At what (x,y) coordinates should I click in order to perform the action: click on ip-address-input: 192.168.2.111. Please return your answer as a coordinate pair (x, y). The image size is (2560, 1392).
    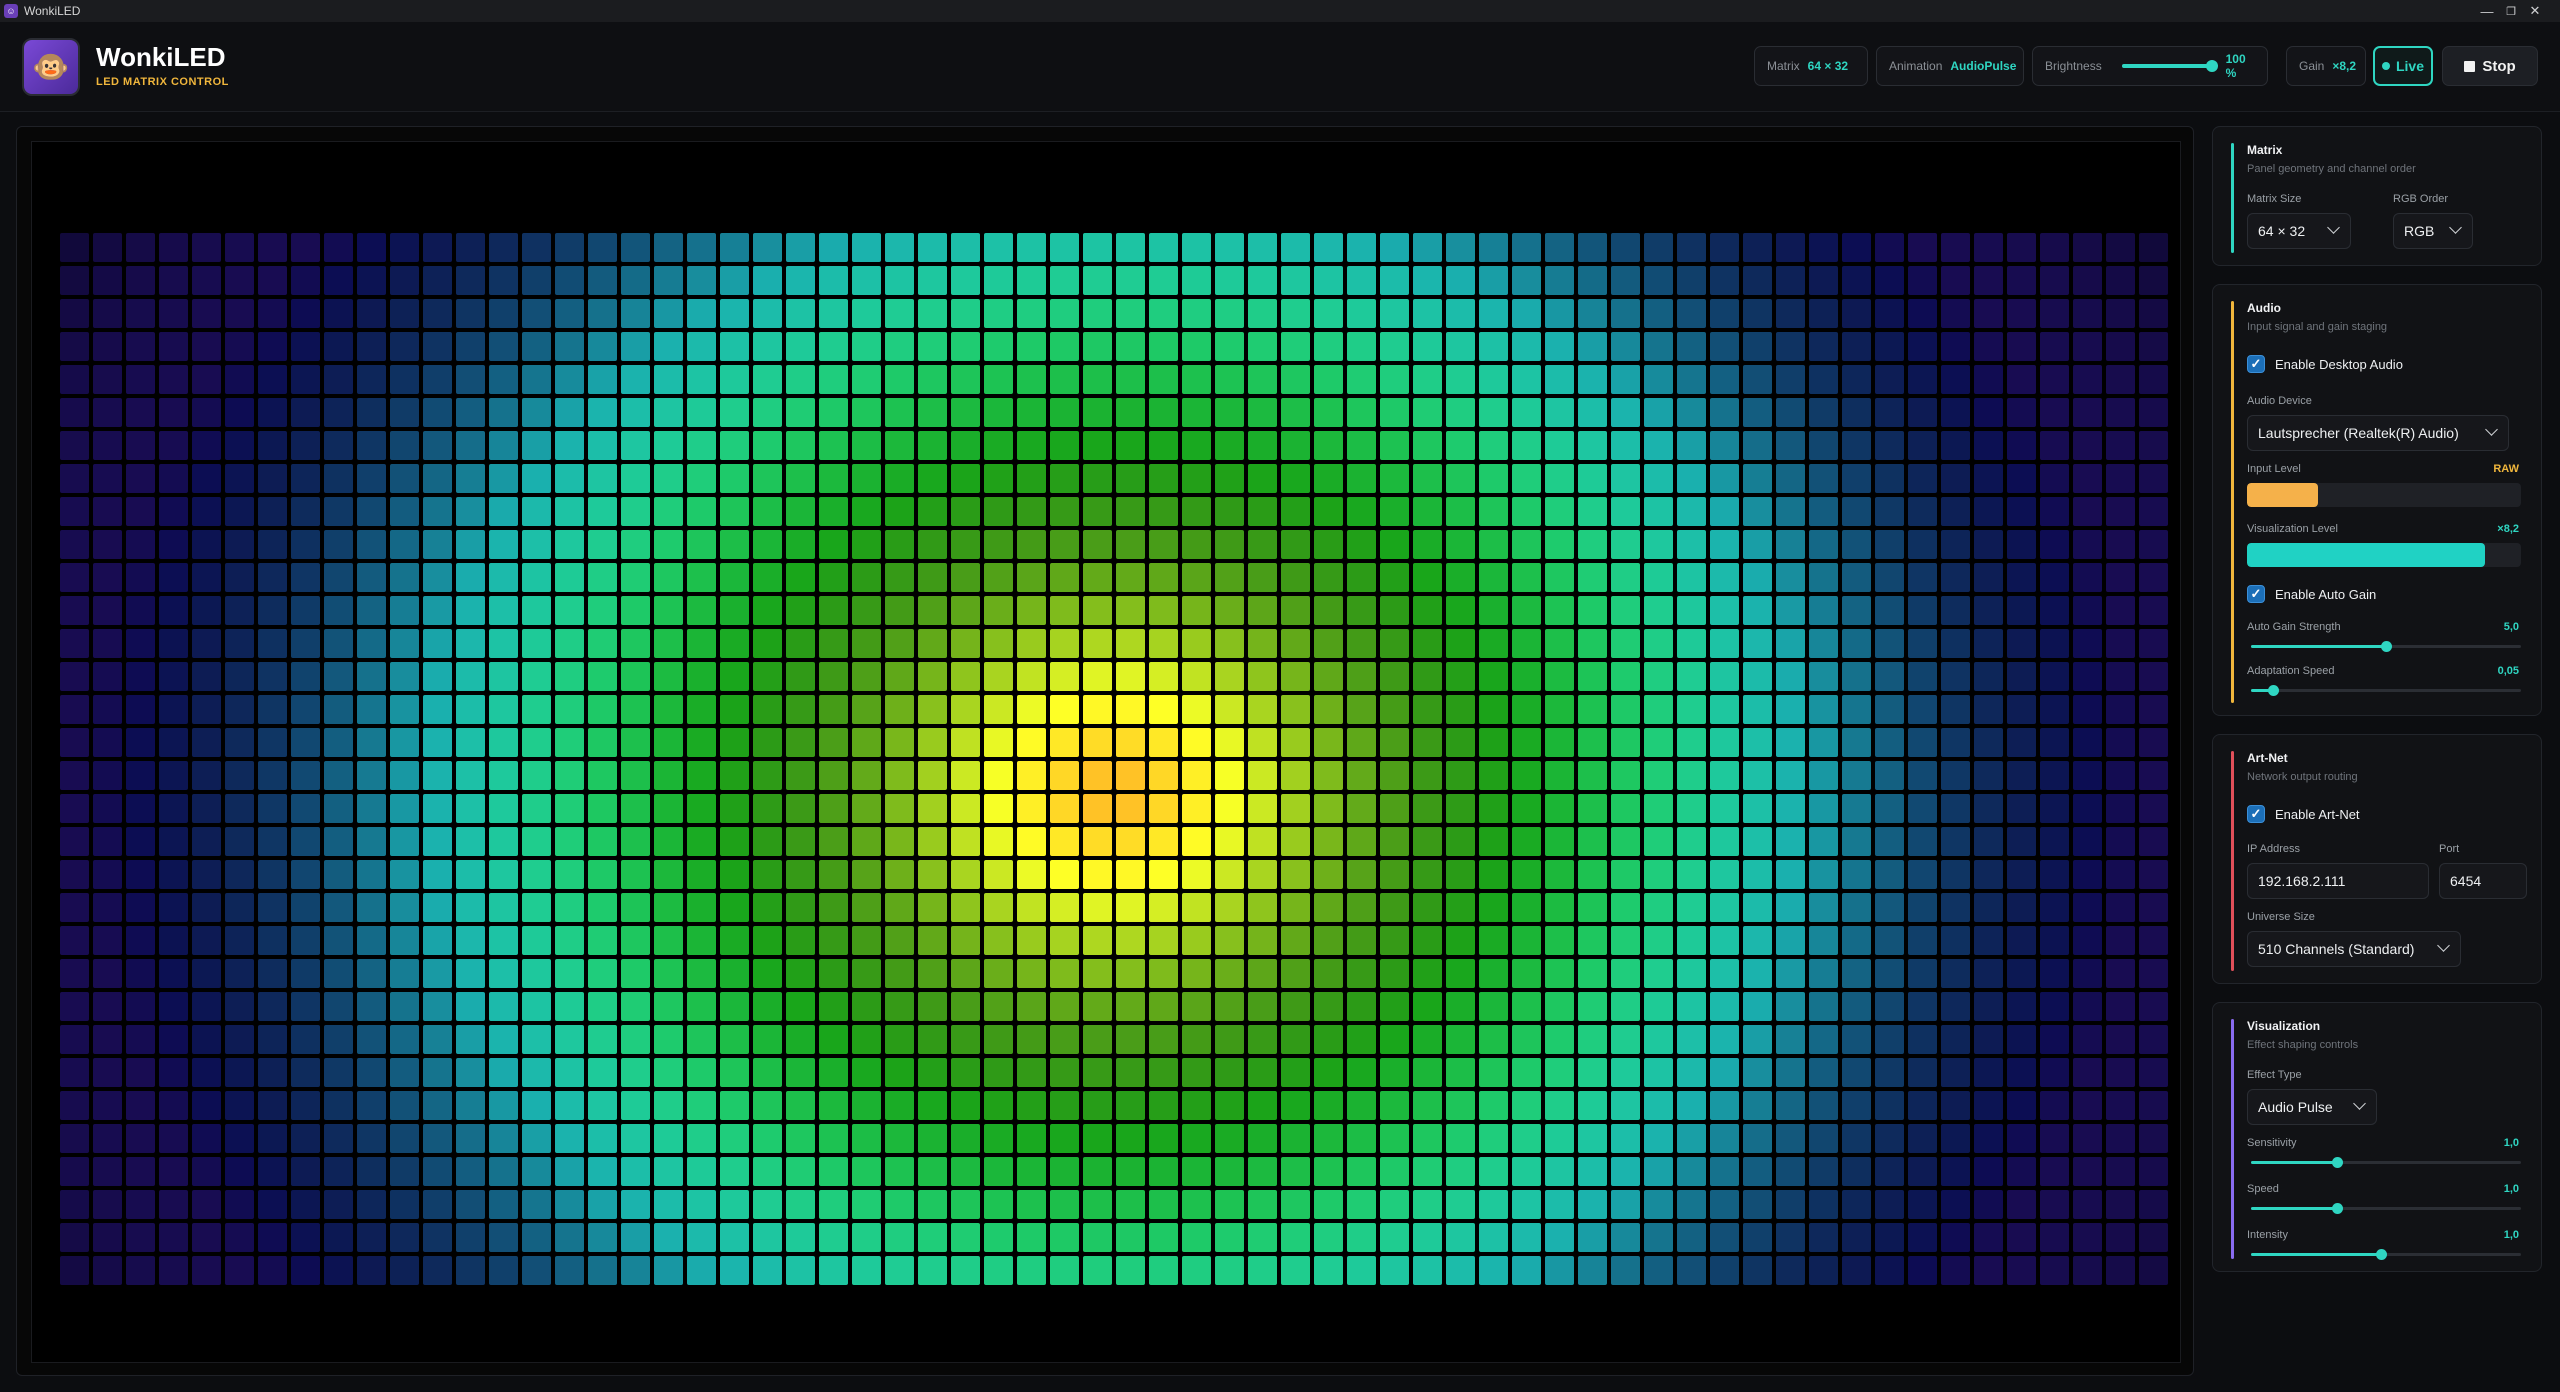
    Looking at the image, I should click on (2338, 881).